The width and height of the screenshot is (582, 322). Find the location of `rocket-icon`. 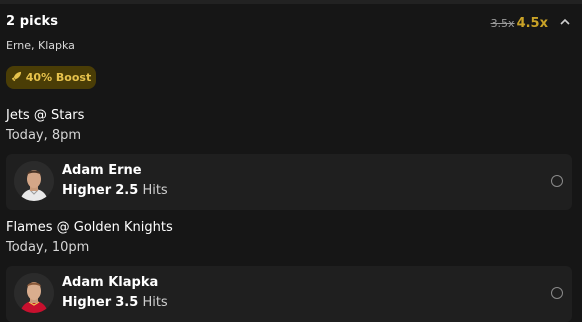

rocket-icon is located at coordinates (16, 78).